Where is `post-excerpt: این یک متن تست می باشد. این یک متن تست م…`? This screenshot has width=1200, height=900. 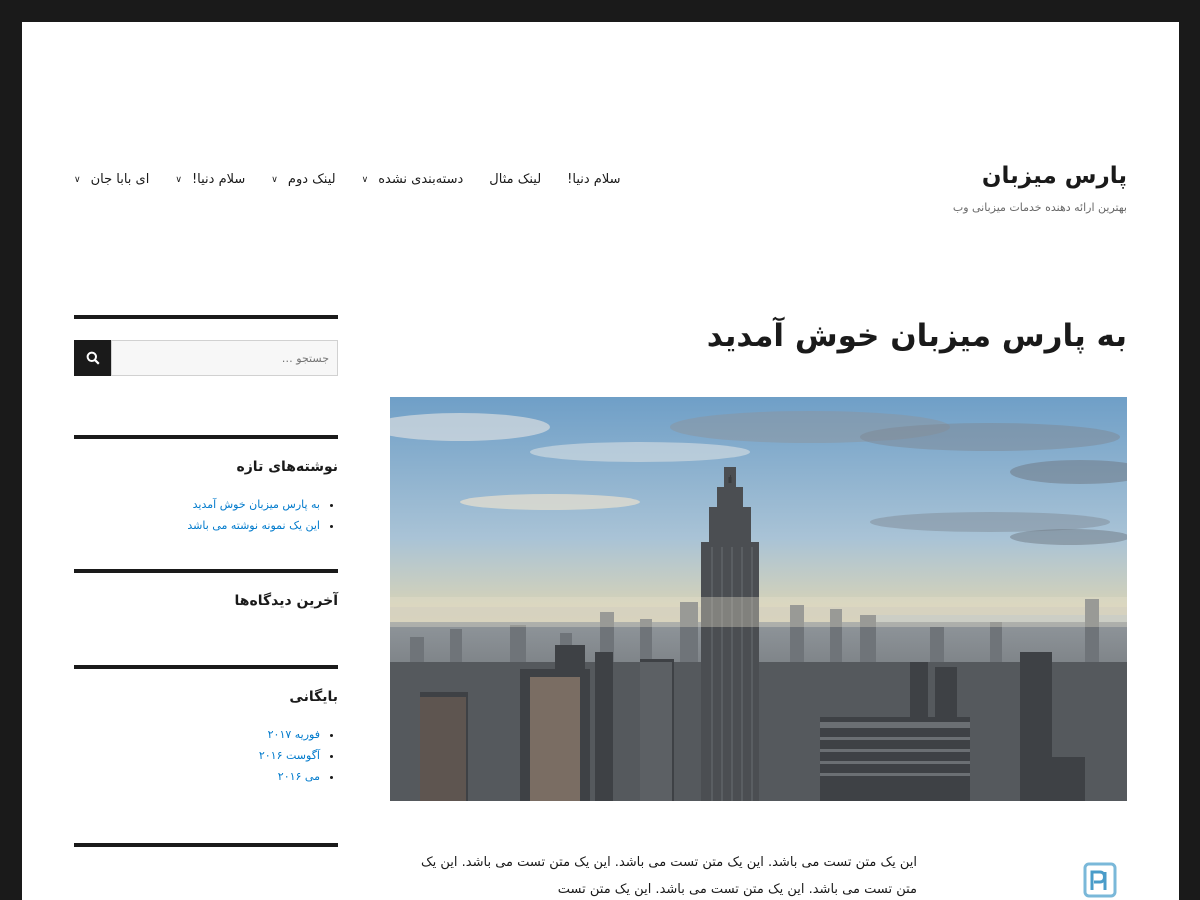 post-excerpt: این یک متن تست می باشد. این یک متن تست م… is located at coordinates (669, 876).